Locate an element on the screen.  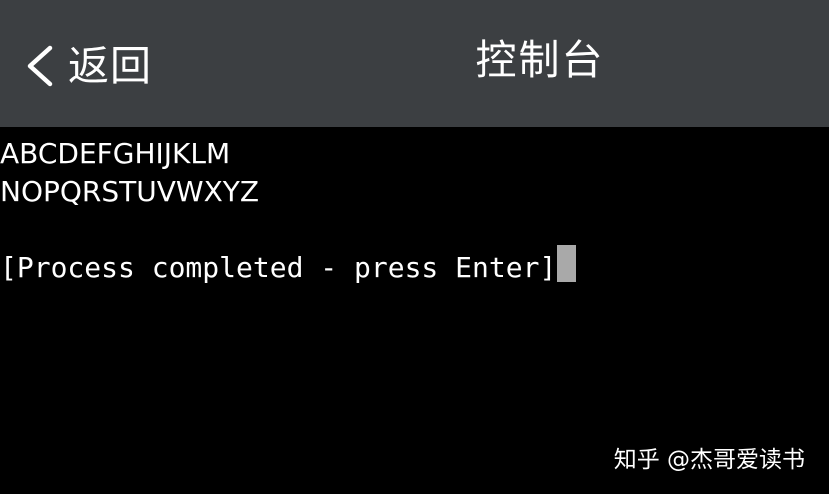
page-title: 控制台 is located at coordinates (540, 60).